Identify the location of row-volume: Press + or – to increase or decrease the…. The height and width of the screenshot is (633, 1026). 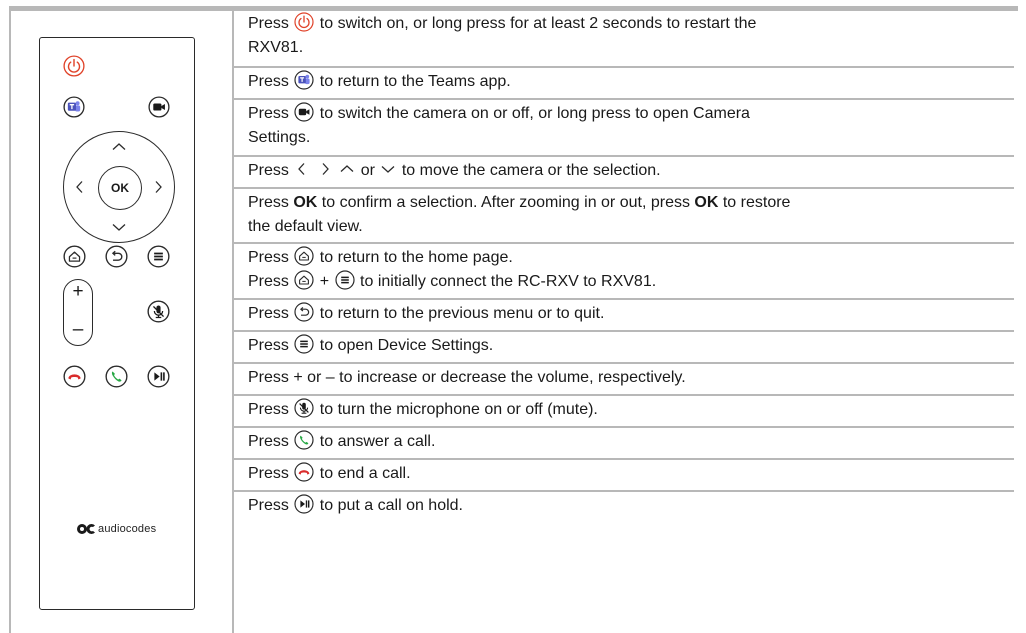
(624, 378).